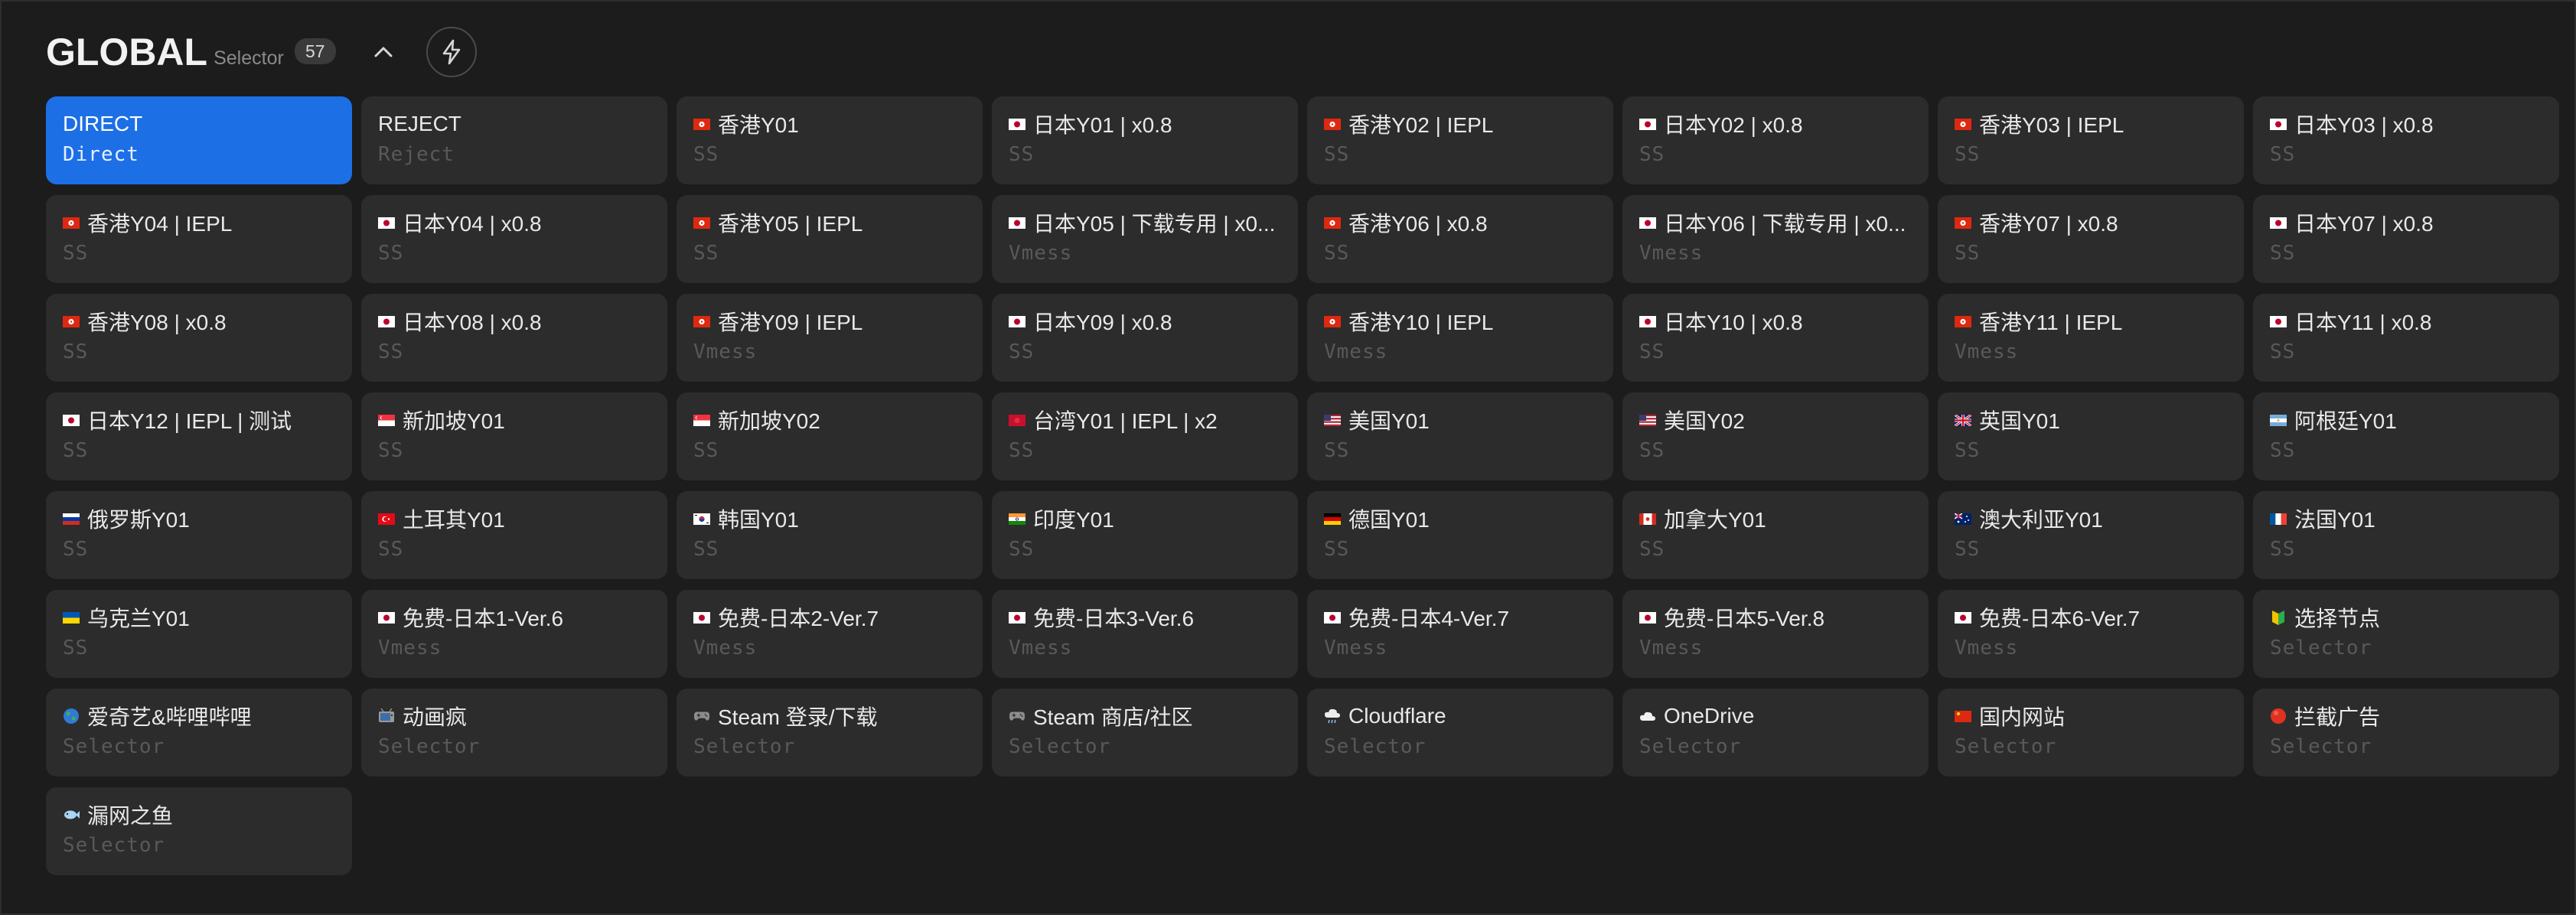 This screenshot has width=2576, height=915. Describe the element at coordinates (830, 239) in the screenshot. I see `proxy-card: 香港Y05 | IEPL SS` at that location.